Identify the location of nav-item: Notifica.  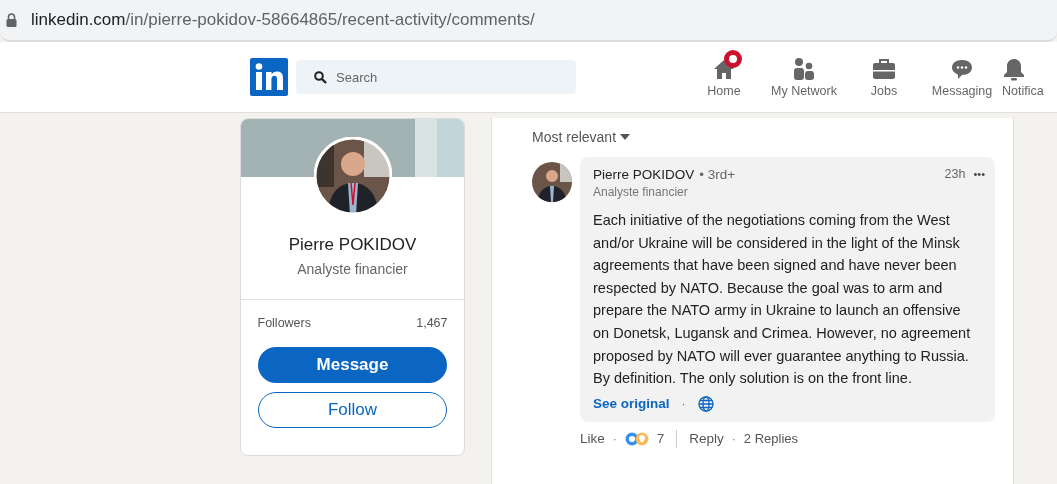
(1023, 77).